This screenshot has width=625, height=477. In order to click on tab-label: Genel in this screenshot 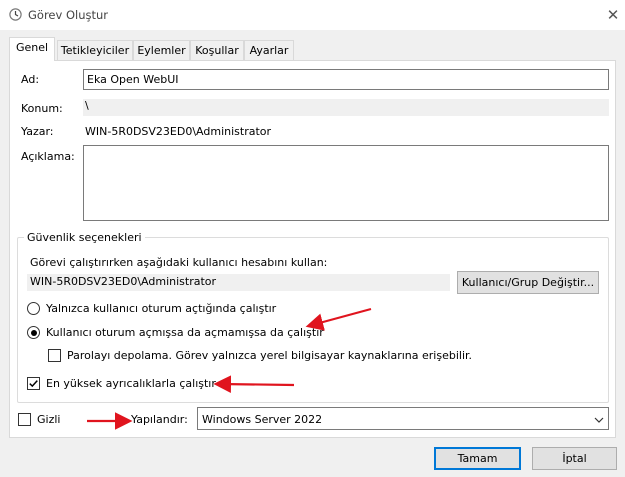, I will do `click(32, 47)`.